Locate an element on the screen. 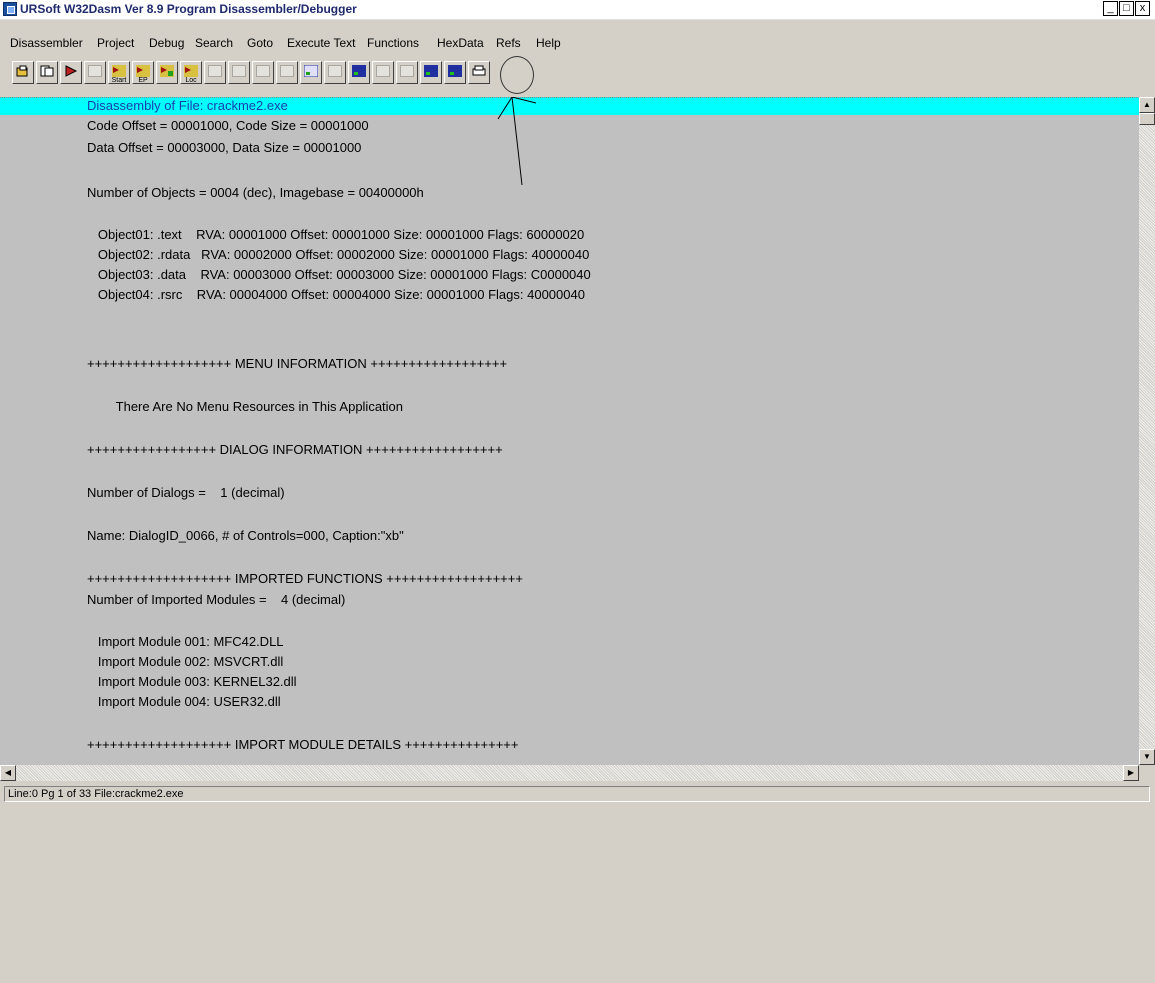  arrow-left-icon: ◀ is located at coordinates (8, 772).